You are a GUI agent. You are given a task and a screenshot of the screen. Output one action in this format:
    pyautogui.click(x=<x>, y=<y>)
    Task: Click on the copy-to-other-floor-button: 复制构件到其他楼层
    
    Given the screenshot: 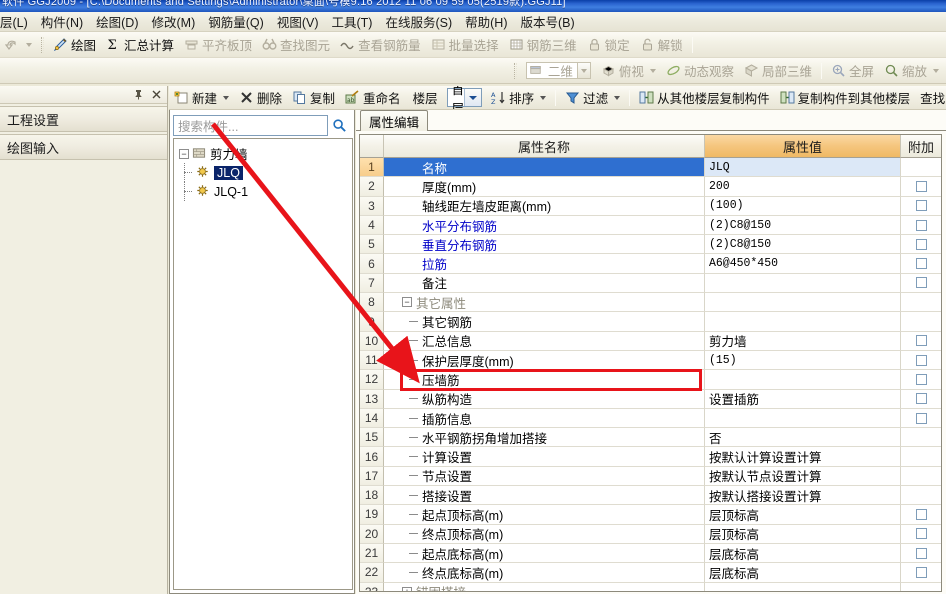 What is the action you would take?
    pyautogui.click(x=845, y=97)
    